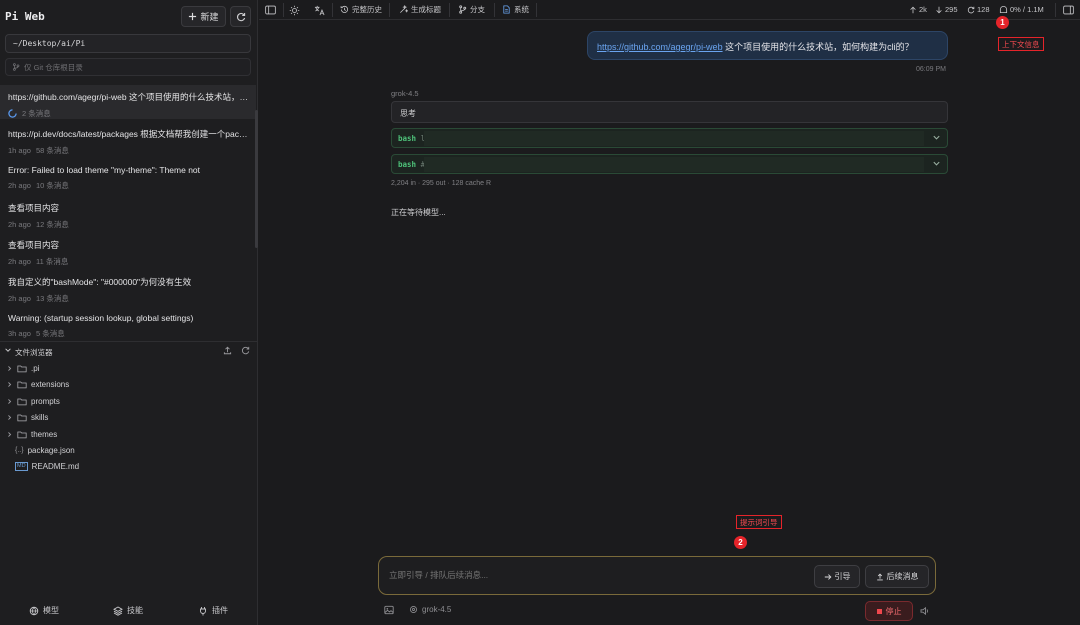 The image size is (1080, 625). Describe the element at coordinates (256, 179) in the screenshot. I see `session-list-scrollbar` at that location.